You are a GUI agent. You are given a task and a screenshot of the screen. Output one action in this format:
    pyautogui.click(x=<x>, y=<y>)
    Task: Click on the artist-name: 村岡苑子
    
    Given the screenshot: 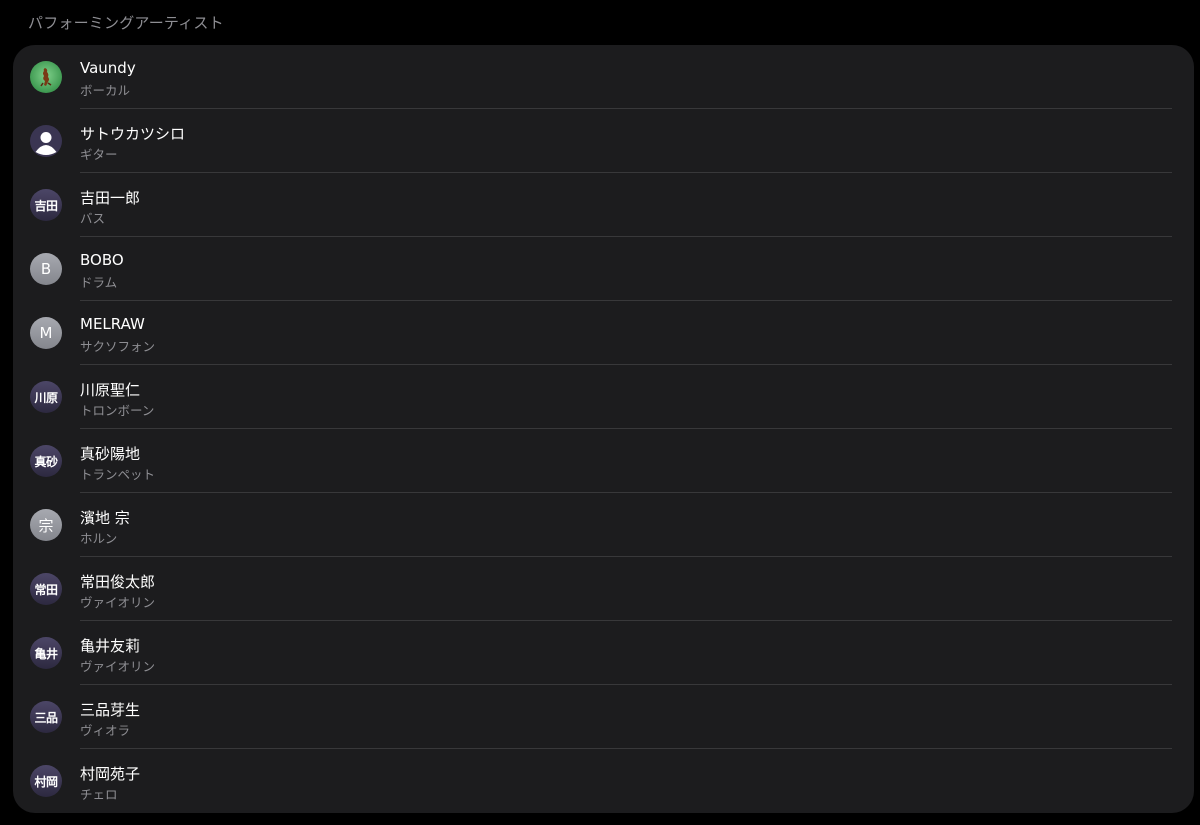 What is the action you would take?
    pyautogui.click(x=110, y=774)
    